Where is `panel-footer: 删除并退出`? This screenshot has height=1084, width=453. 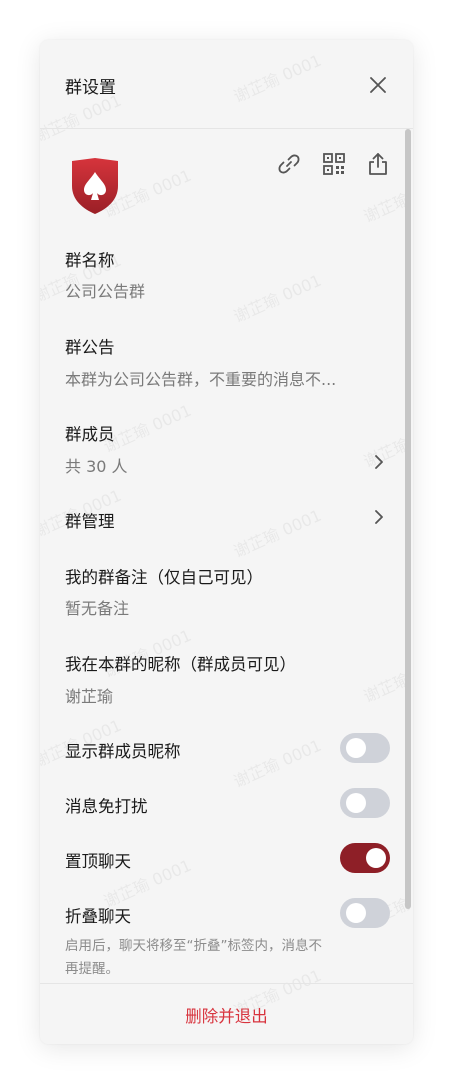 panel-footer: 删除并退出 is located at coordinates (226, 1013).